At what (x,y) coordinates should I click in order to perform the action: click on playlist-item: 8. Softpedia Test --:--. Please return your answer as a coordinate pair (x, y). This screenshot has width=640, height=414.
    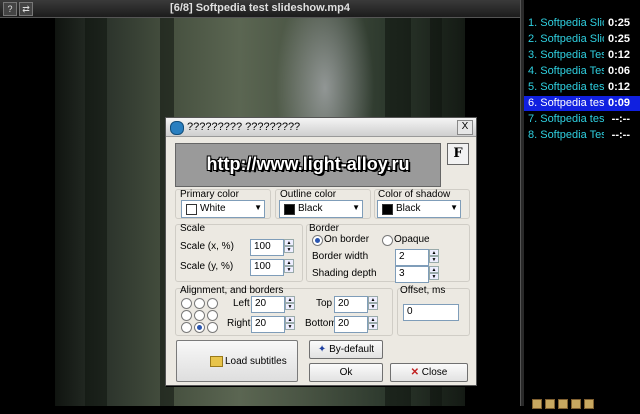
    Looking at the image, I should click on (582, 135).